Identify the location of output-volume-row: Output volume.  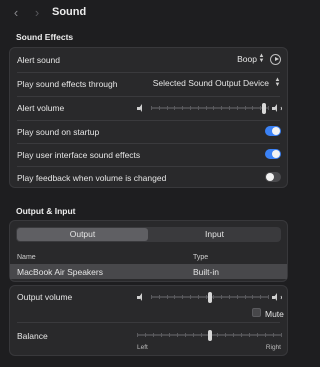
(148, 298).